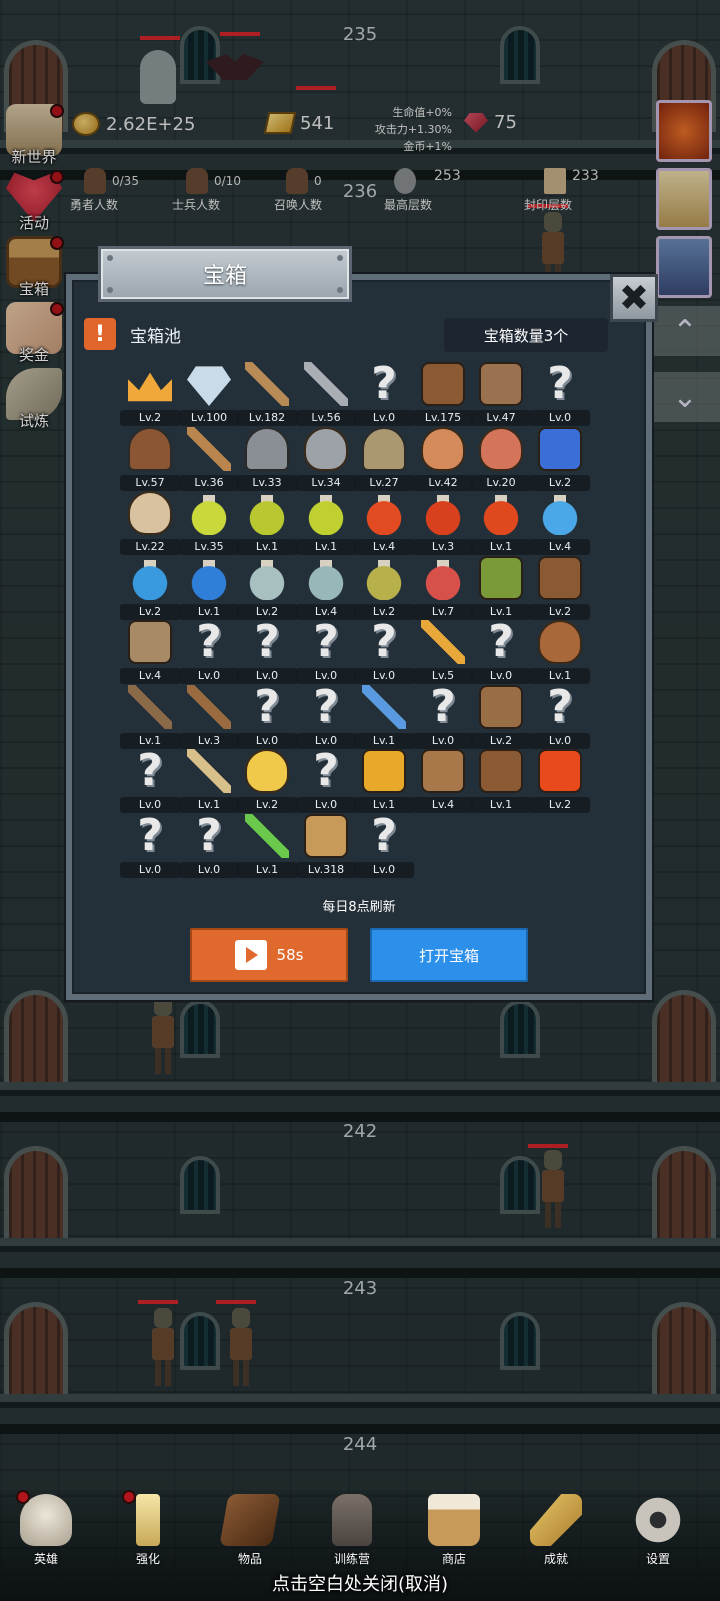 The height and width of the screenshot is (1601, 720). I want to click on watch-video-button: 58s, so click(269, 955).